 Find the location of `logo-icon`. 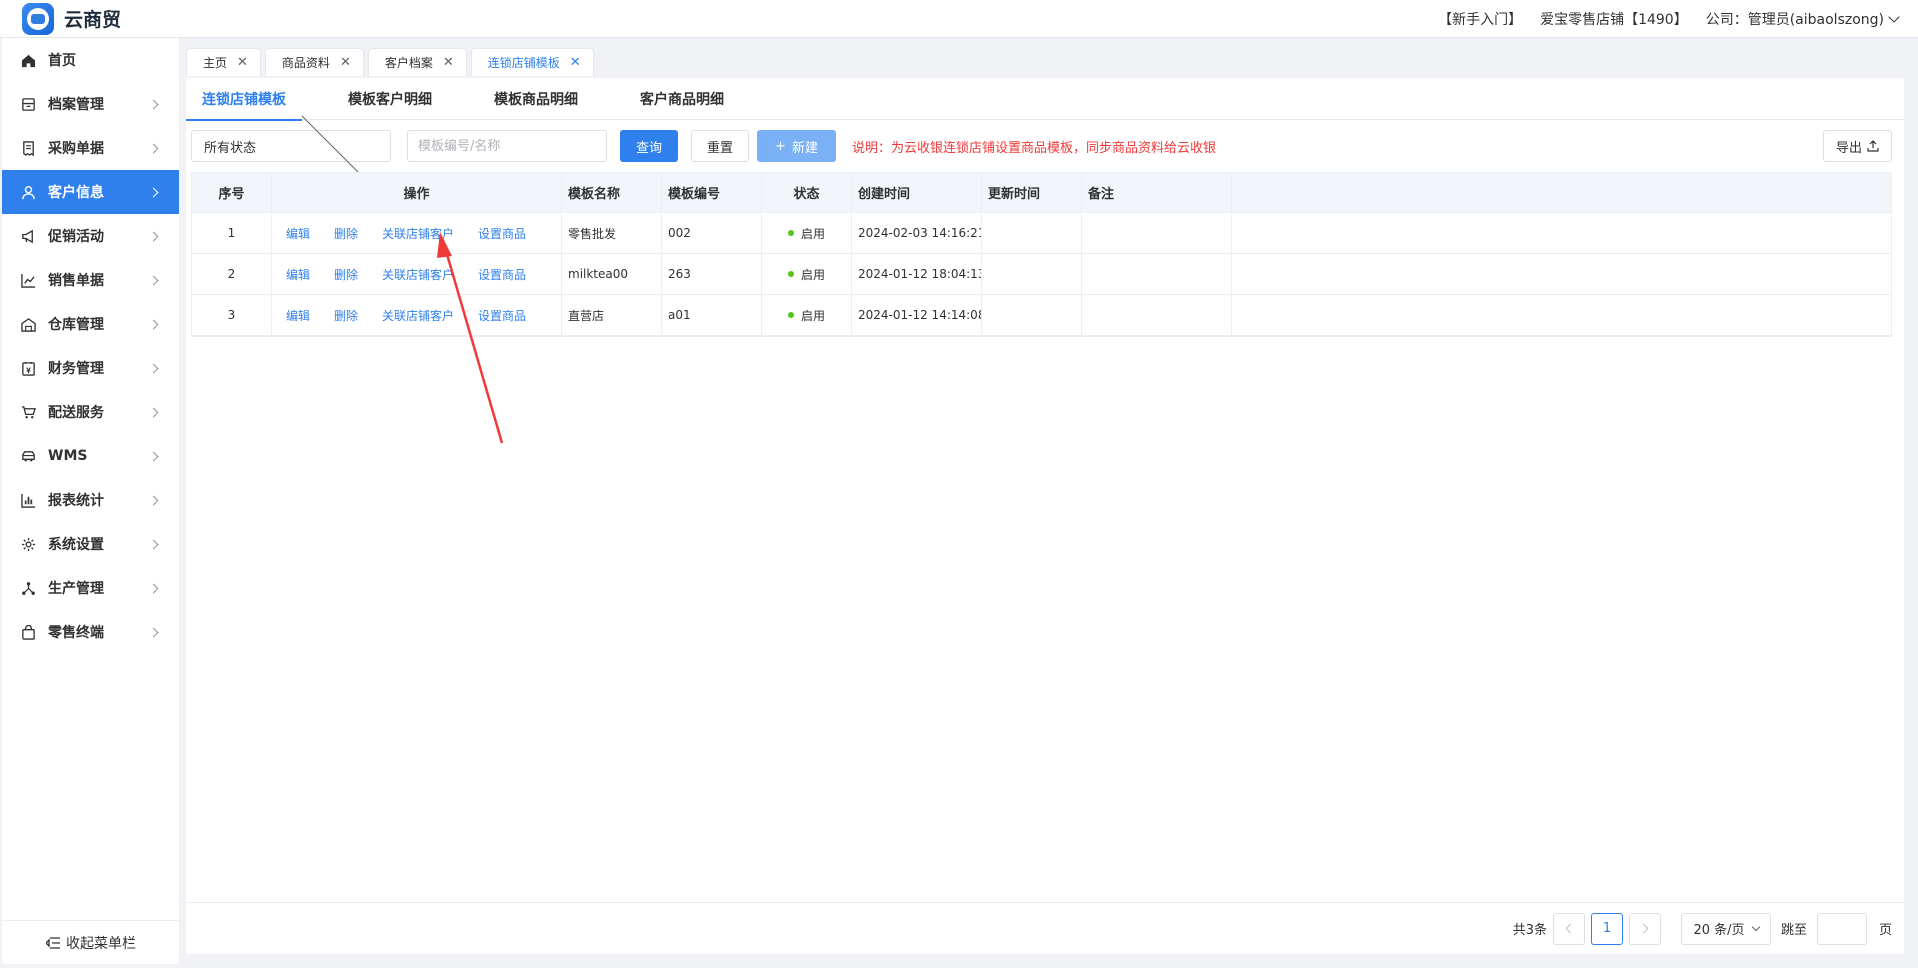

logo-icon is located at coordinates (38, 18).